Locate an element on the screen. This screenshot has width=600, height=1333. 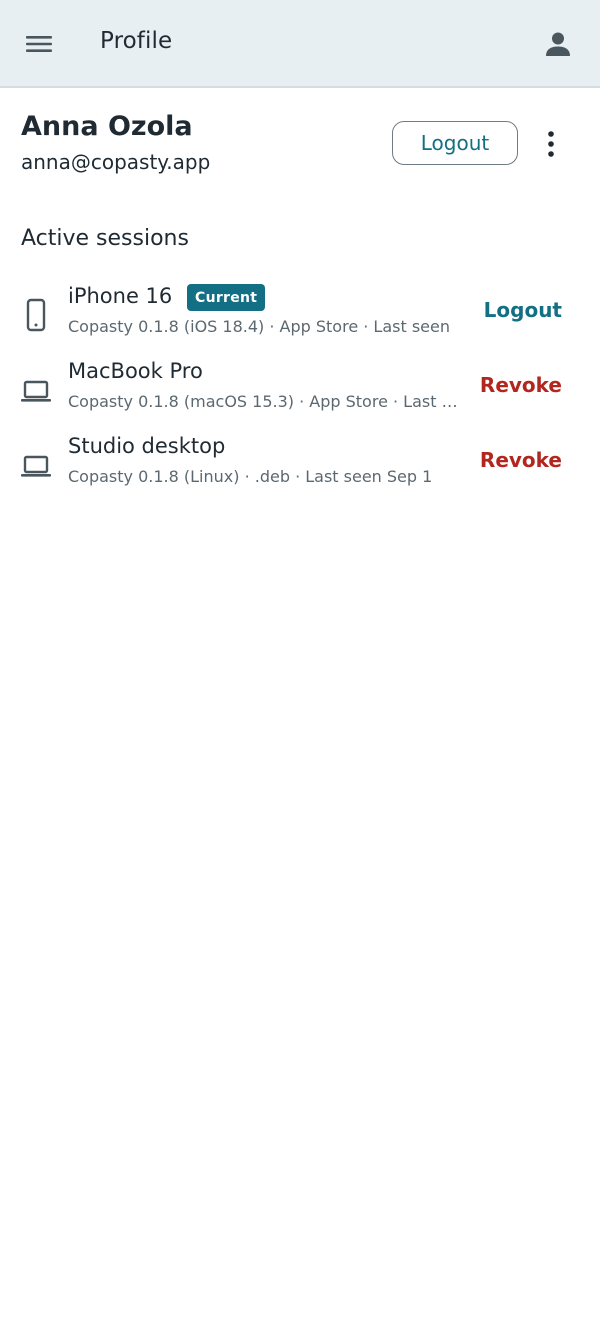
session-logout-button: Logout is located at coordinates (523, 310).